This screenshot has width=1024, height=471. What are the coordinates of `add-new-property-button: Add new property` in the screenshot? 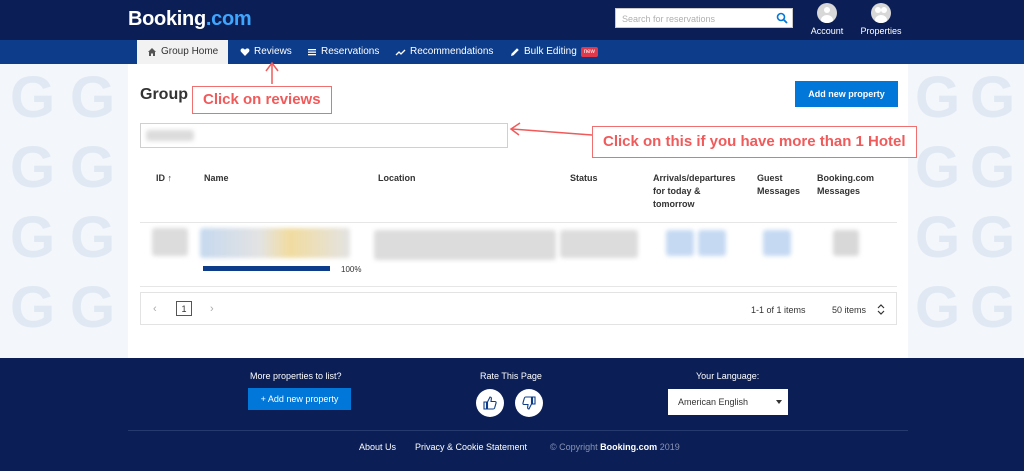 It's located at (846, 94).